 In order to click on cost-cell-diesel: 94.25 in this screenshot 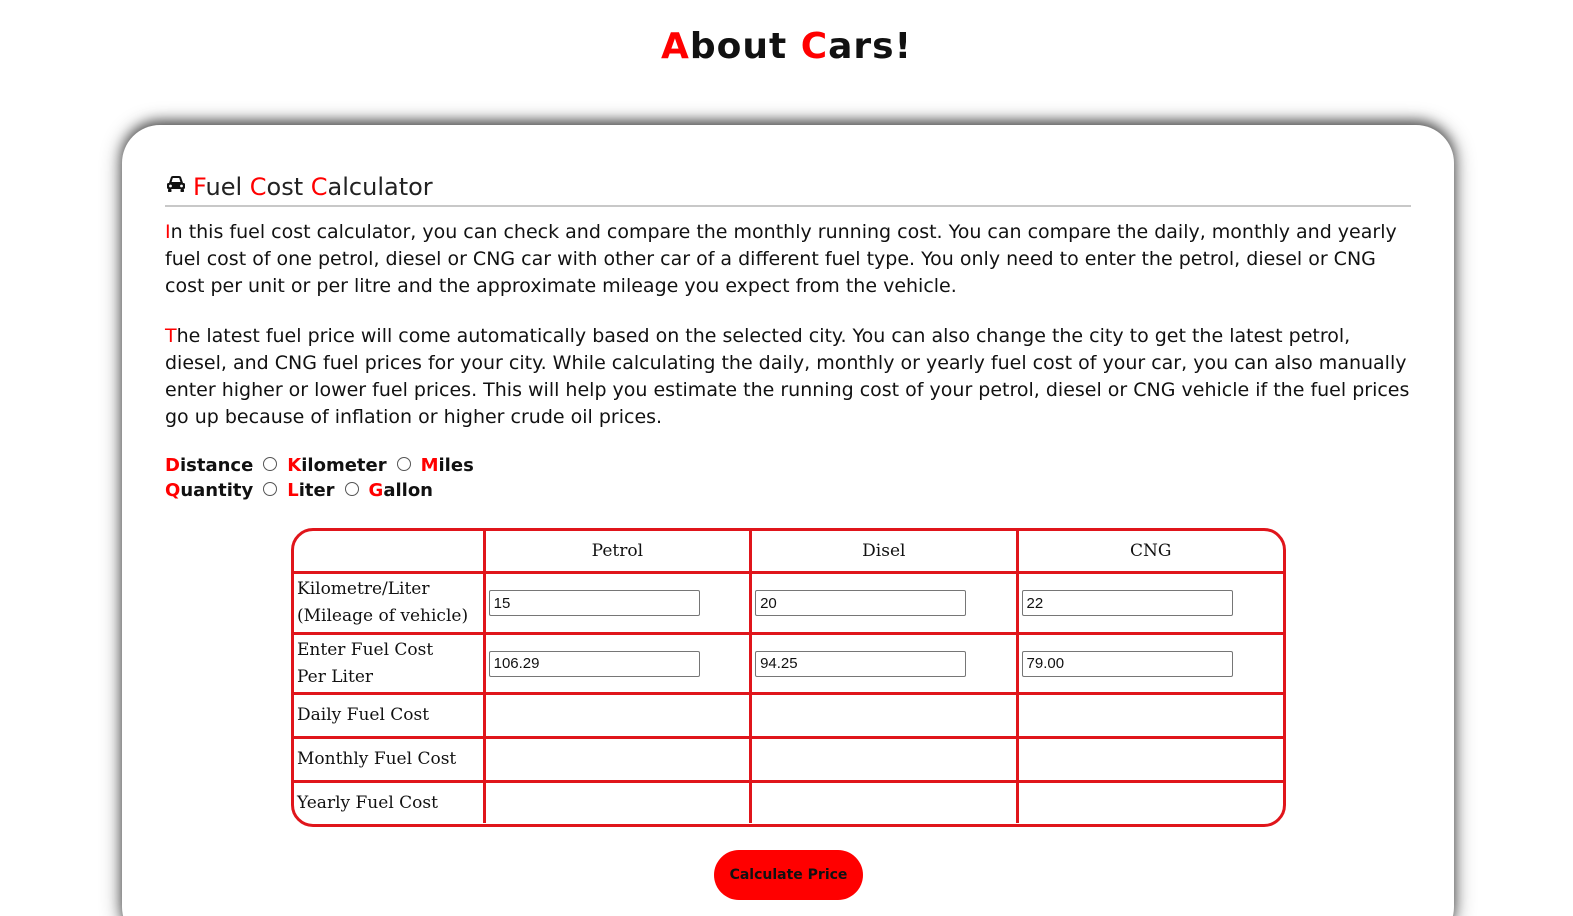, I will do `click(885, 663)`.